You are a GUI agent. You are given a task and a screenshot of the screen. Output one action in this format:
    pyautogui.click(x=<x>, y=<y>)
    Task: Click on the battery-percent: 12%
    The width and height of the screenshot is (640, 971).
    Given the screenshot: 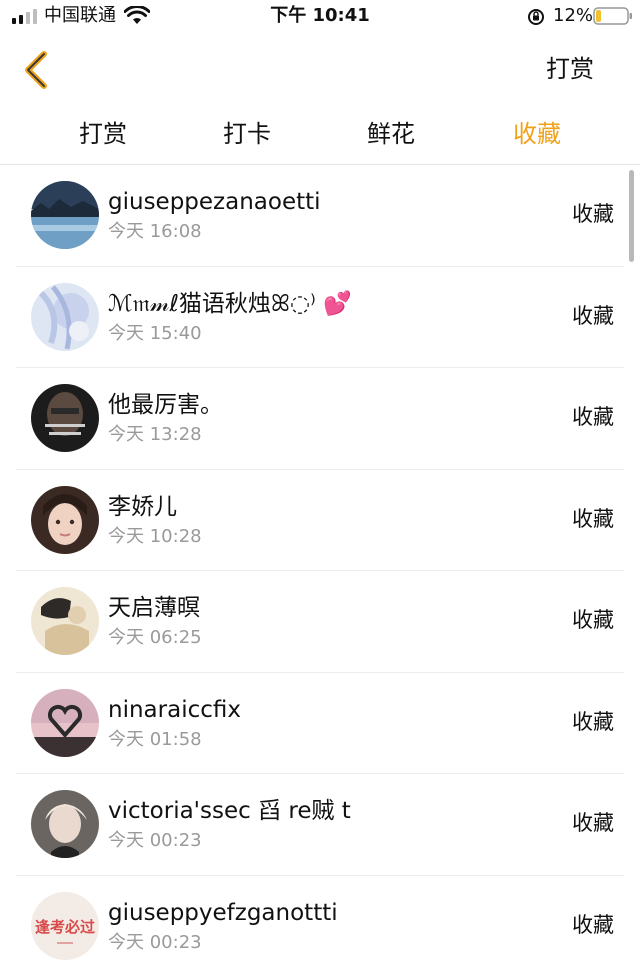 What is the action you would take?
    pyautogui.click(x=573, y=15)
    